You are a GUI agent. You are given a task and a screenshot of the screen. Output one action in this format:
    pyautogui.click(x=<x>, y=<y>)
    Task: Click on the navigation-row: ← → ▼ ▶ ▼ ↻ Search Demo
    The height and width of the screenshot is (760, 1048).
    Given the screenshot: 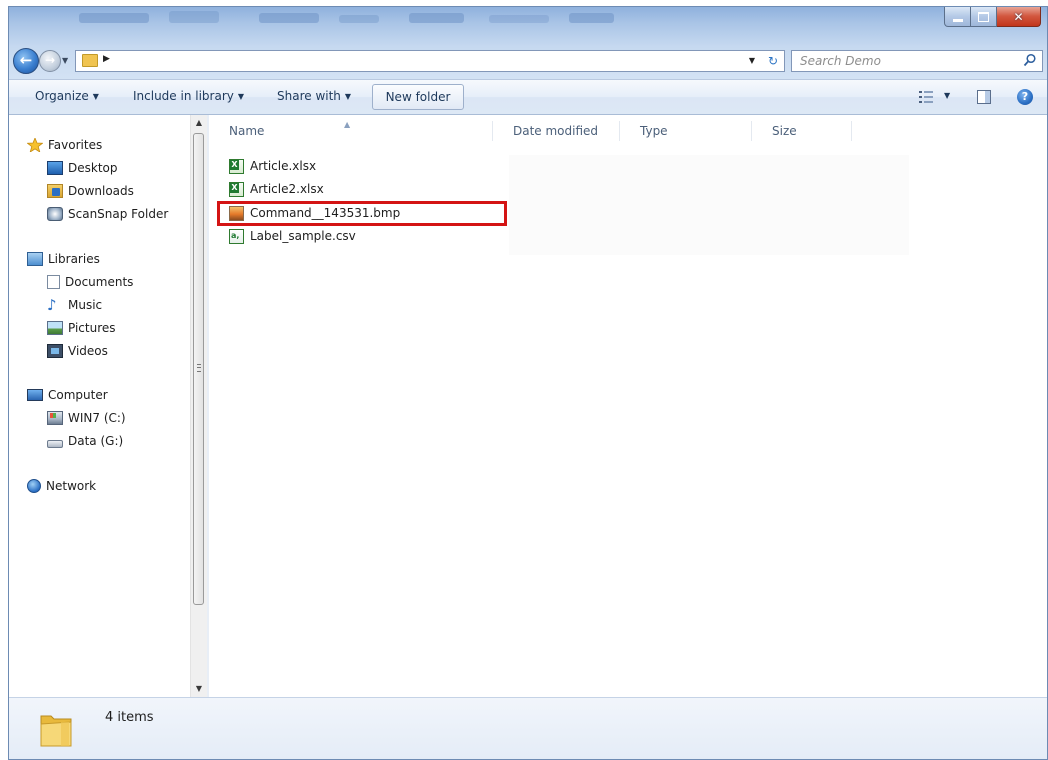 What is the action you would take?
    pyautogui.click(x=528, y=61)
    